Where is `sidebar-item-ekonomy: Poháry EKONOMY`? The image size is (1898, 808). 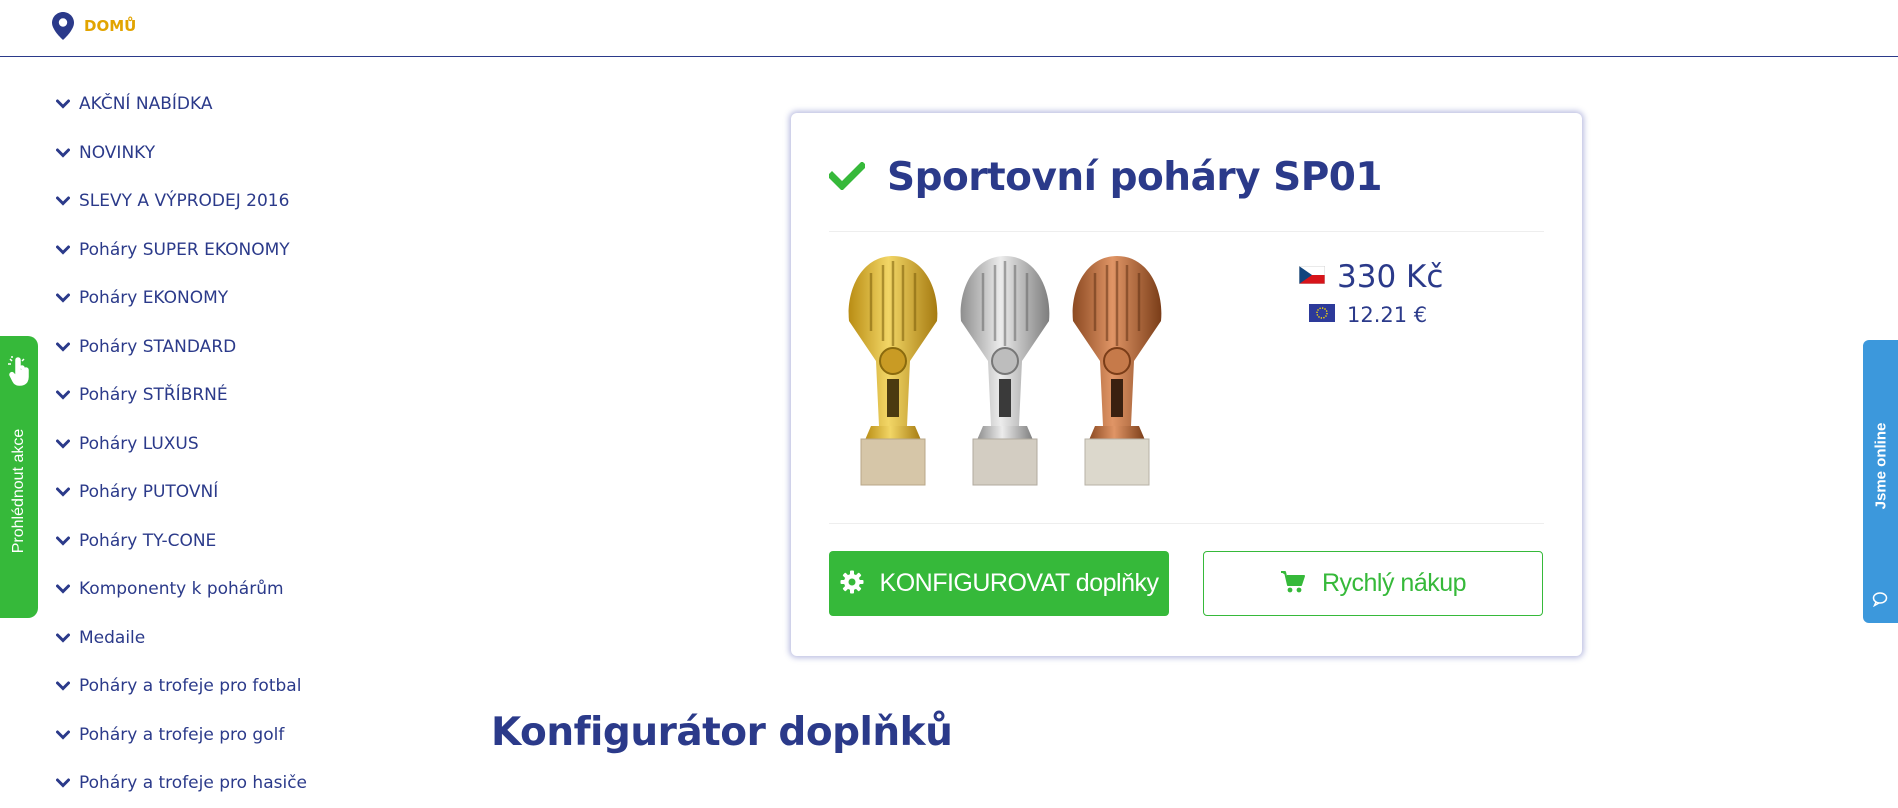 sidebar-item-ekonomy: Poháry EKONOMY is located at coordinates (226, 298).